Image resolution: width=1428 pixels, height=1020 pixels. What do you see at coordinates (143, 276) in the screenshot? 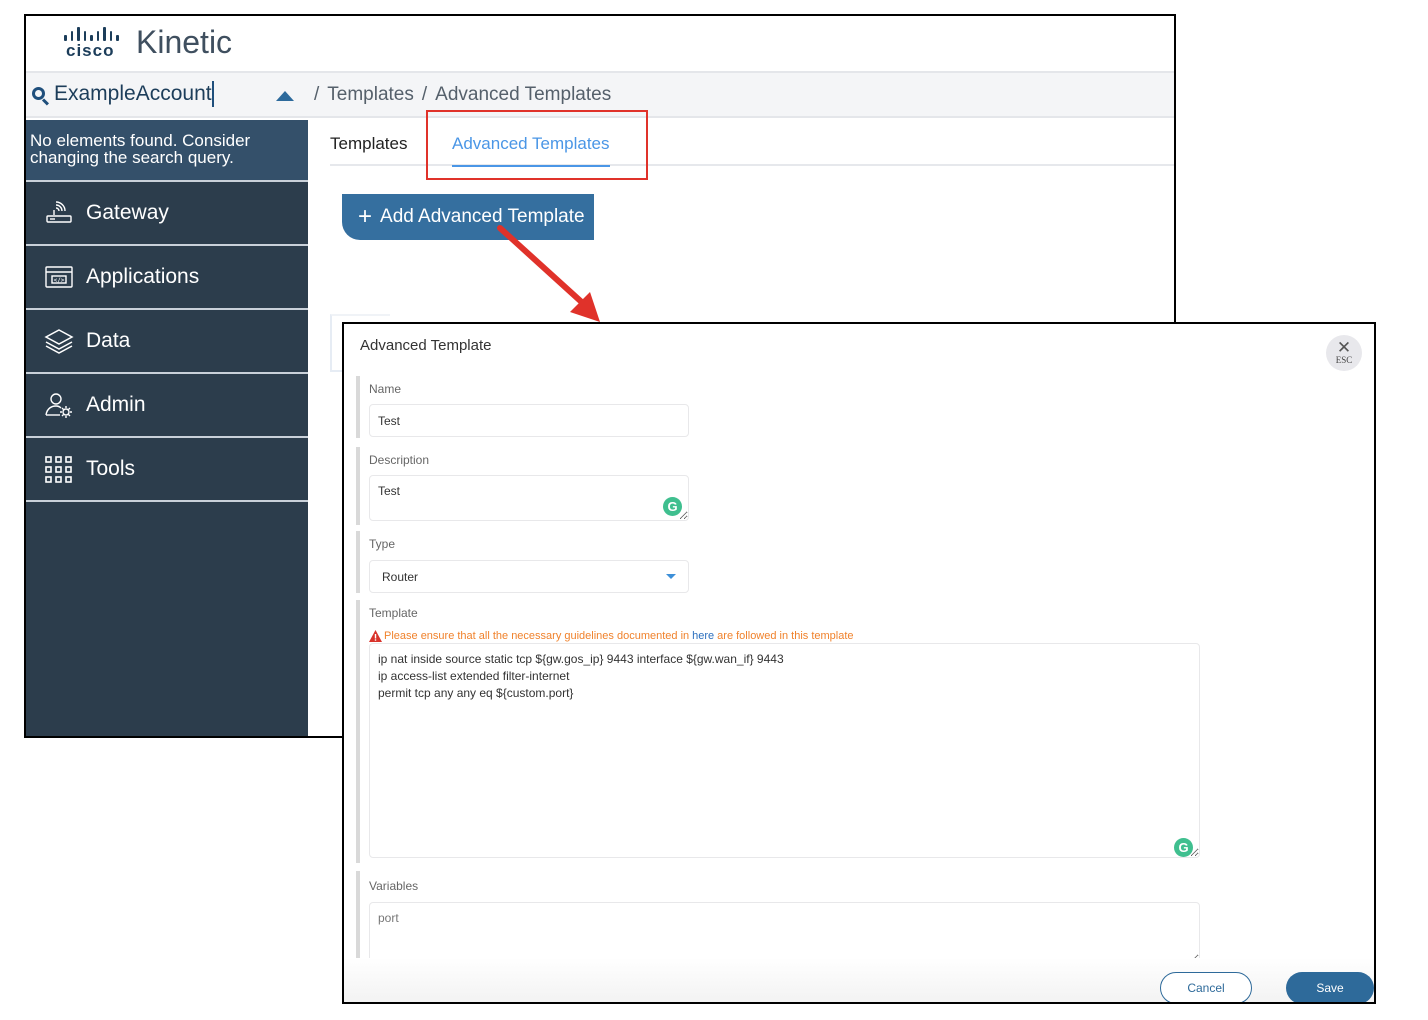
I see `sidebar-item-label: Applications` at bounding box center [143, 276].